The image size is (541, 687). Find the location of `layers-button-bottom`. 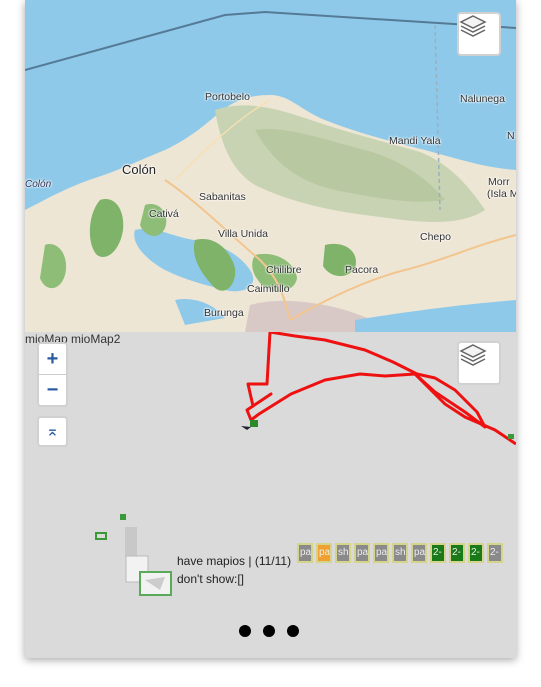

layers-button-bottom is located at coordinates (479, 363).